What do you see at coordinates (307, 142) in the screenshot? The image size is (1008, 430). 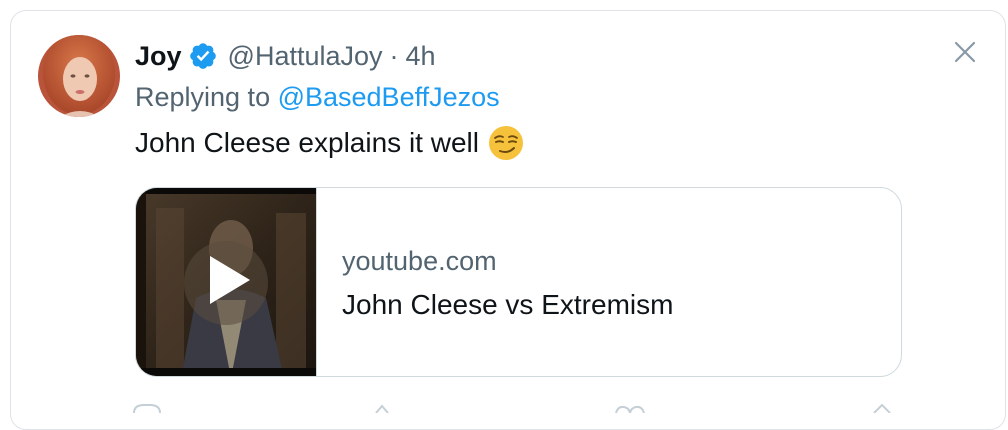 I see `tweet-body: John Cleese explains it well` at bounding box center [307, 142].